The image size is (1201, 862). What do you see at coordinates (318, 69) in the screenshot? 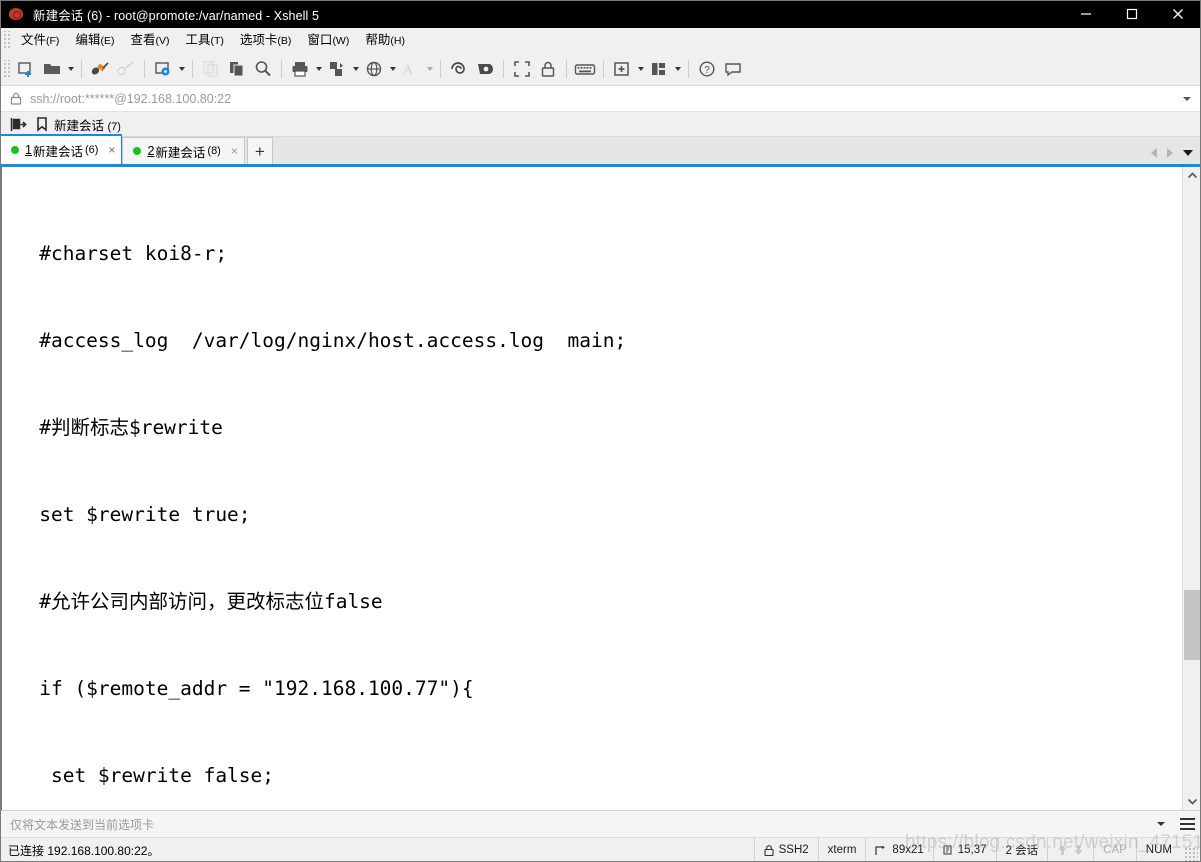
I see `print-dropdown-icon` at bounding box center [318, 69].